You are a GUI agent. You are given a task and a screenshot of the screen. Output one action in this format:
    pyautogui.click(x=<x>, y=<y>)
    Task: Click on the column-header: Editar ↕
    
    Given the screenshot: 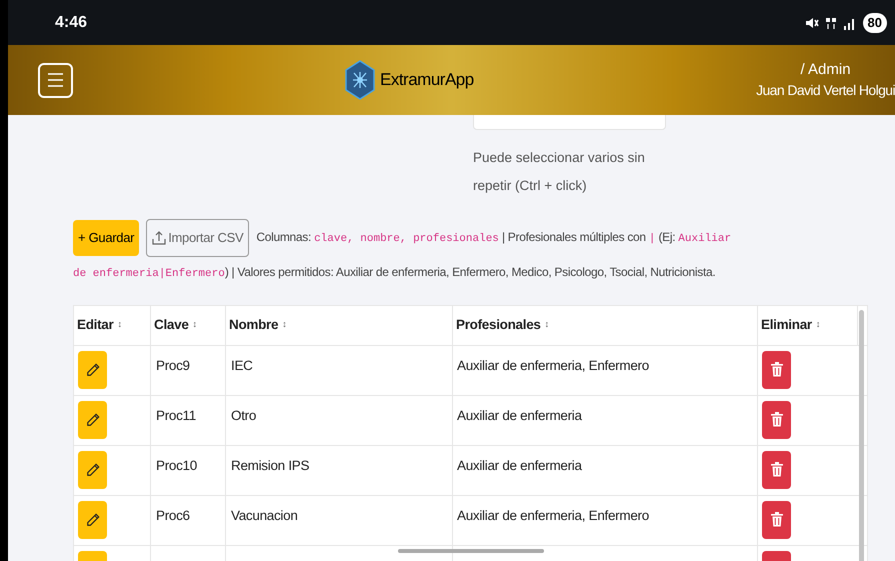 What is the action you would take?
    pyautogui.click(x=112, y=325)
    